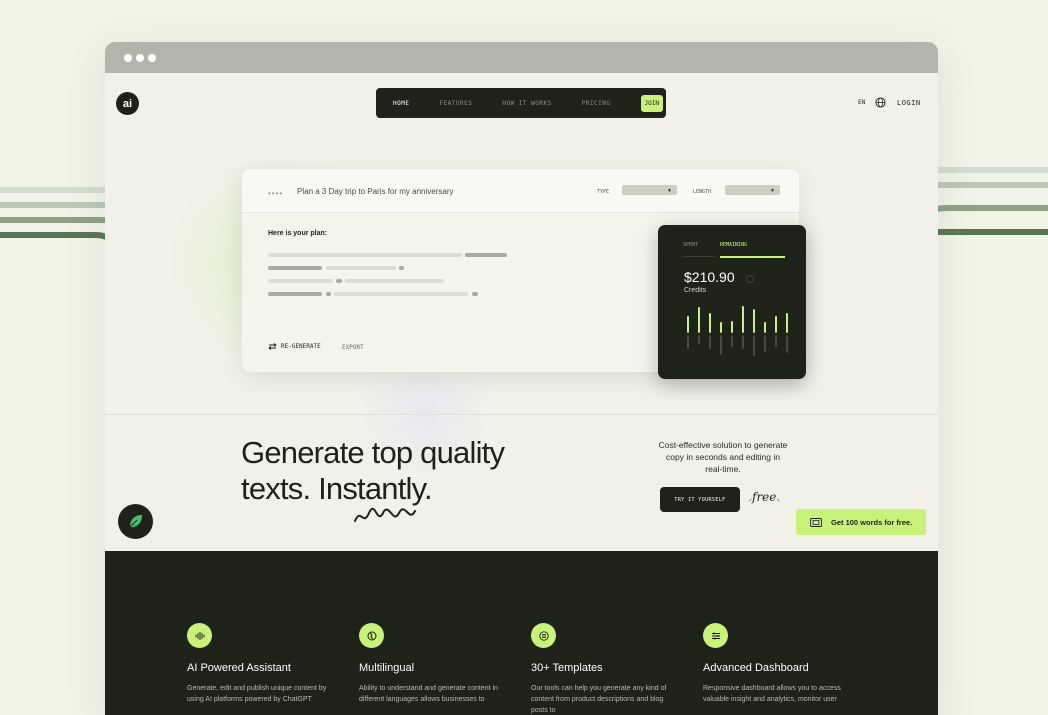  Describe the element at coordinates (596, 103) in the screenshot. I see `nav-item-pricing: PRICING` at that location.